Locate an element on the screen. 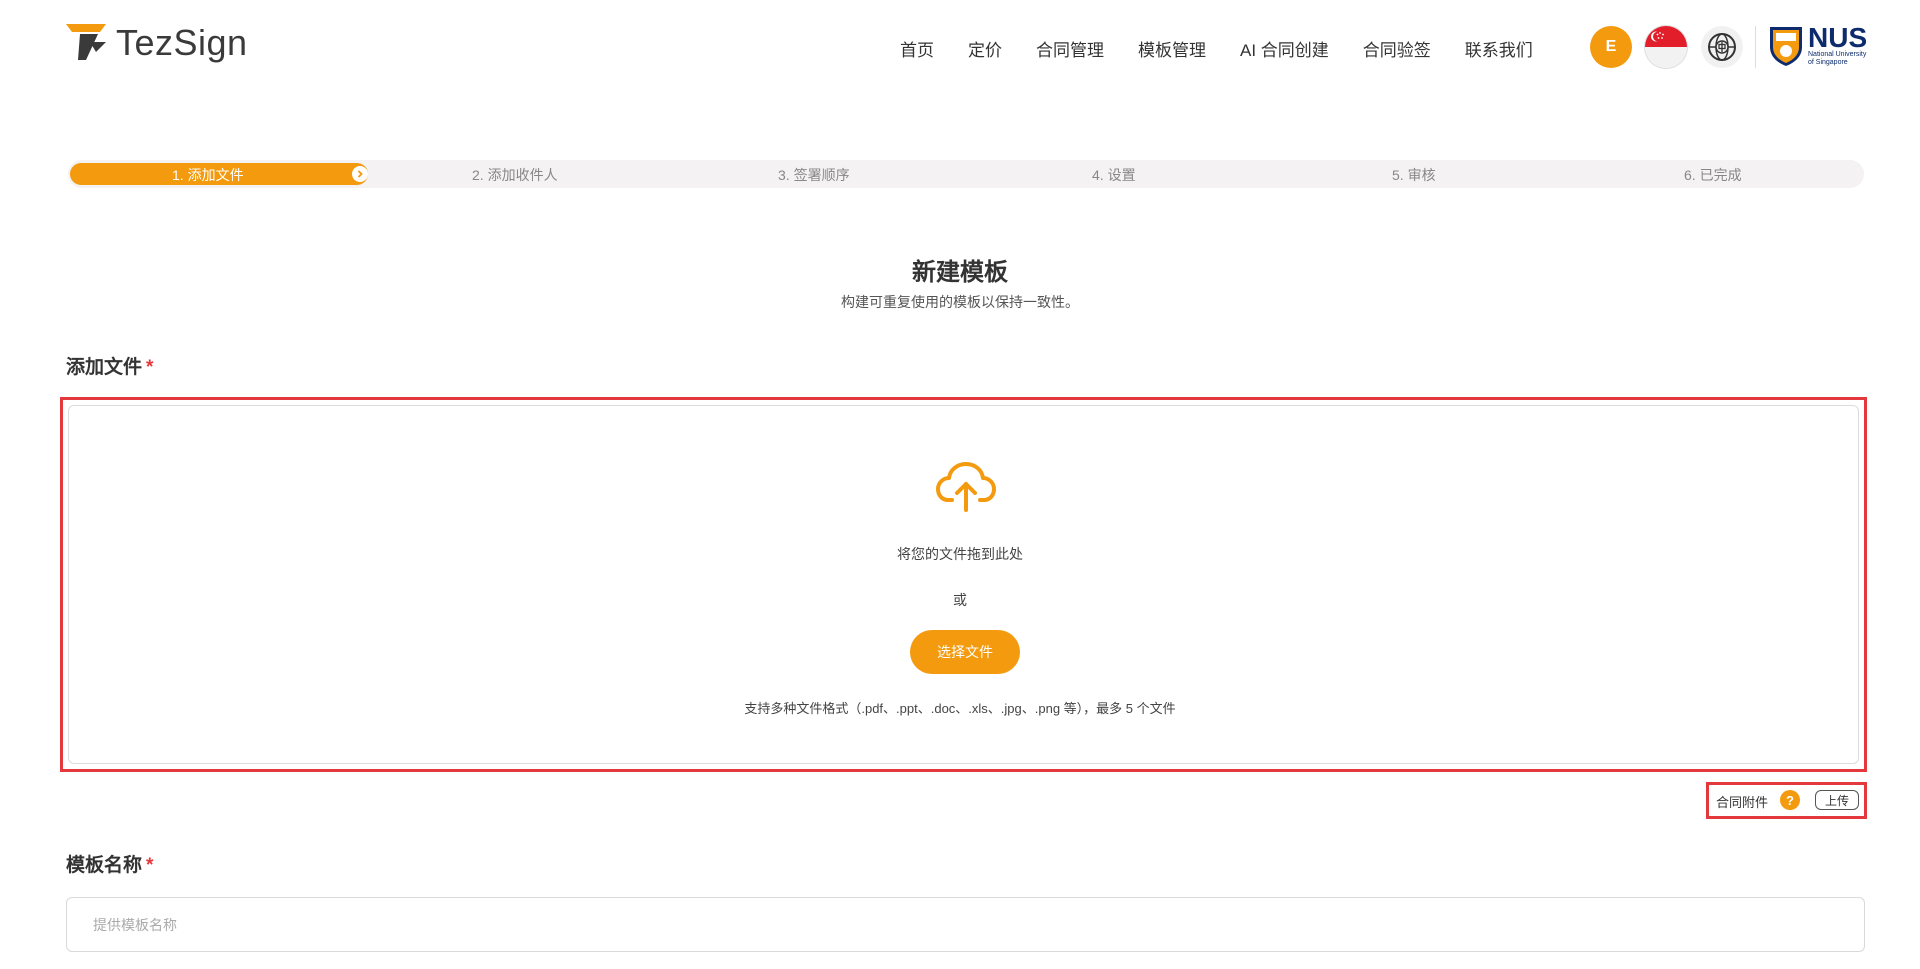 Image resolution: width=1920 pixels, height=969 pixels. brand-name: TezSign is located at coordinates (182, 42).